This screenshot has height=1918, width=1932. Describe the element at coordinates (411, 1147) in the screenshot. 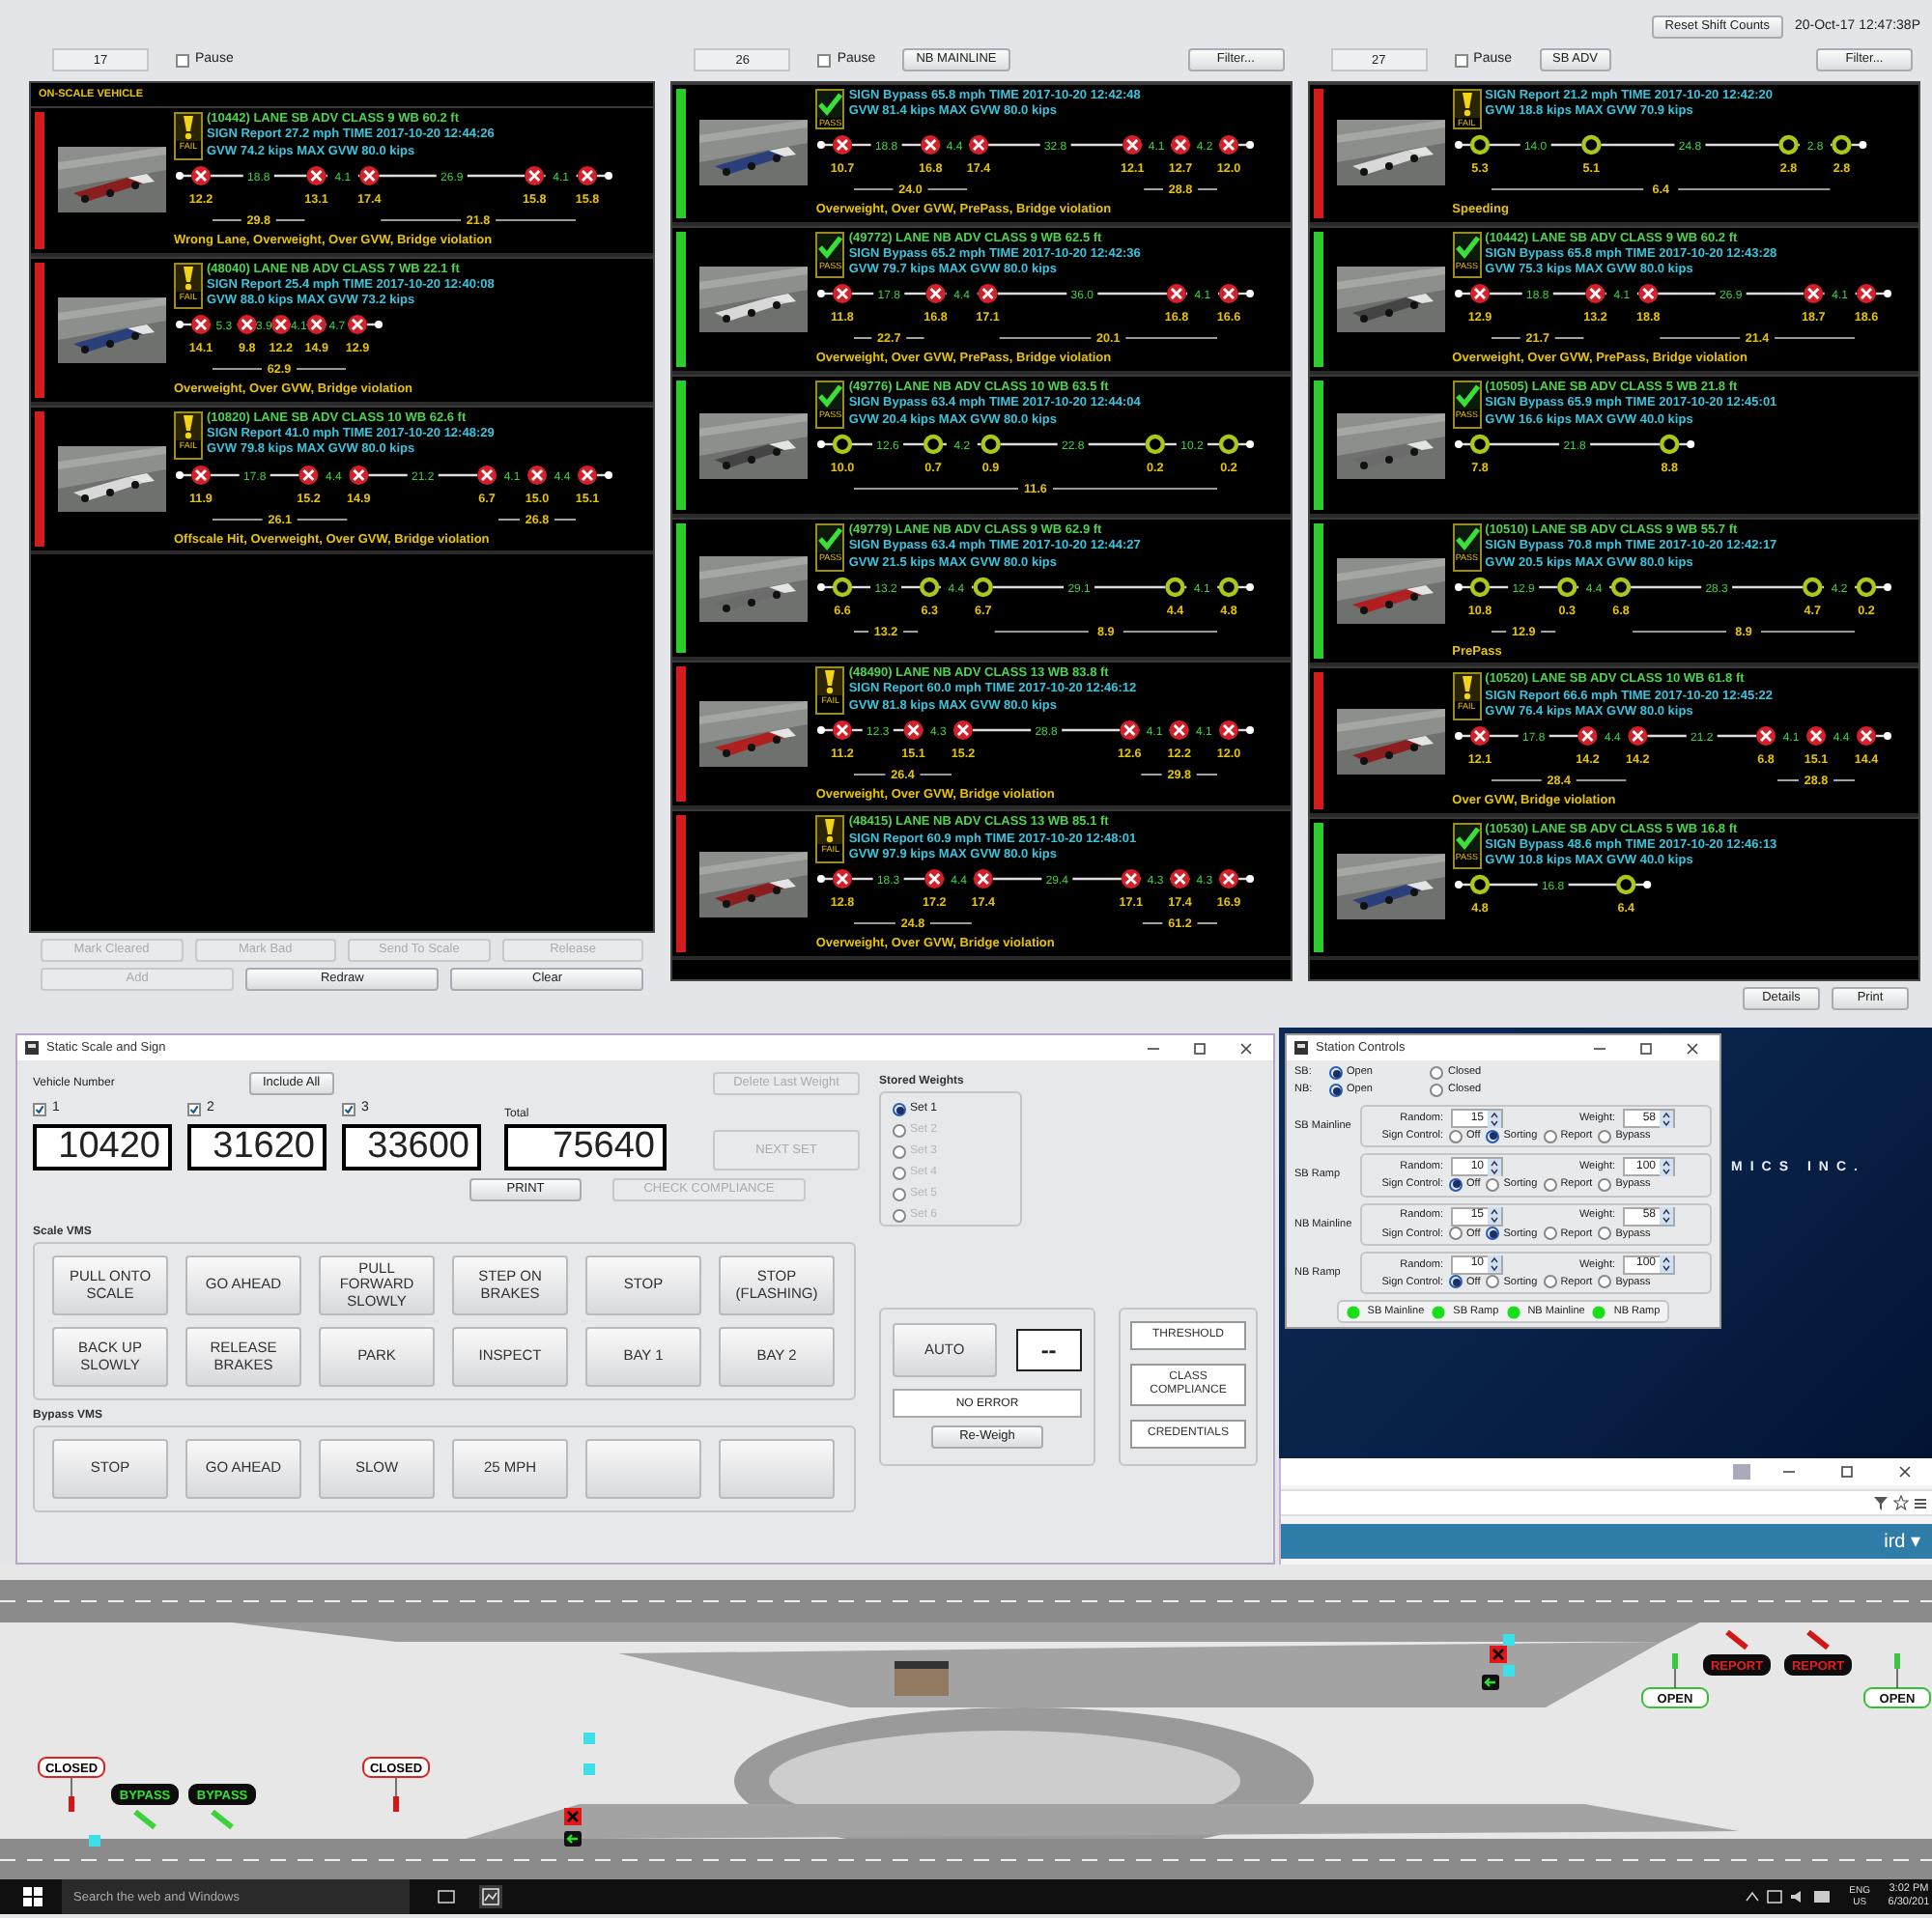

I see `weight-display: 33600` at that location.